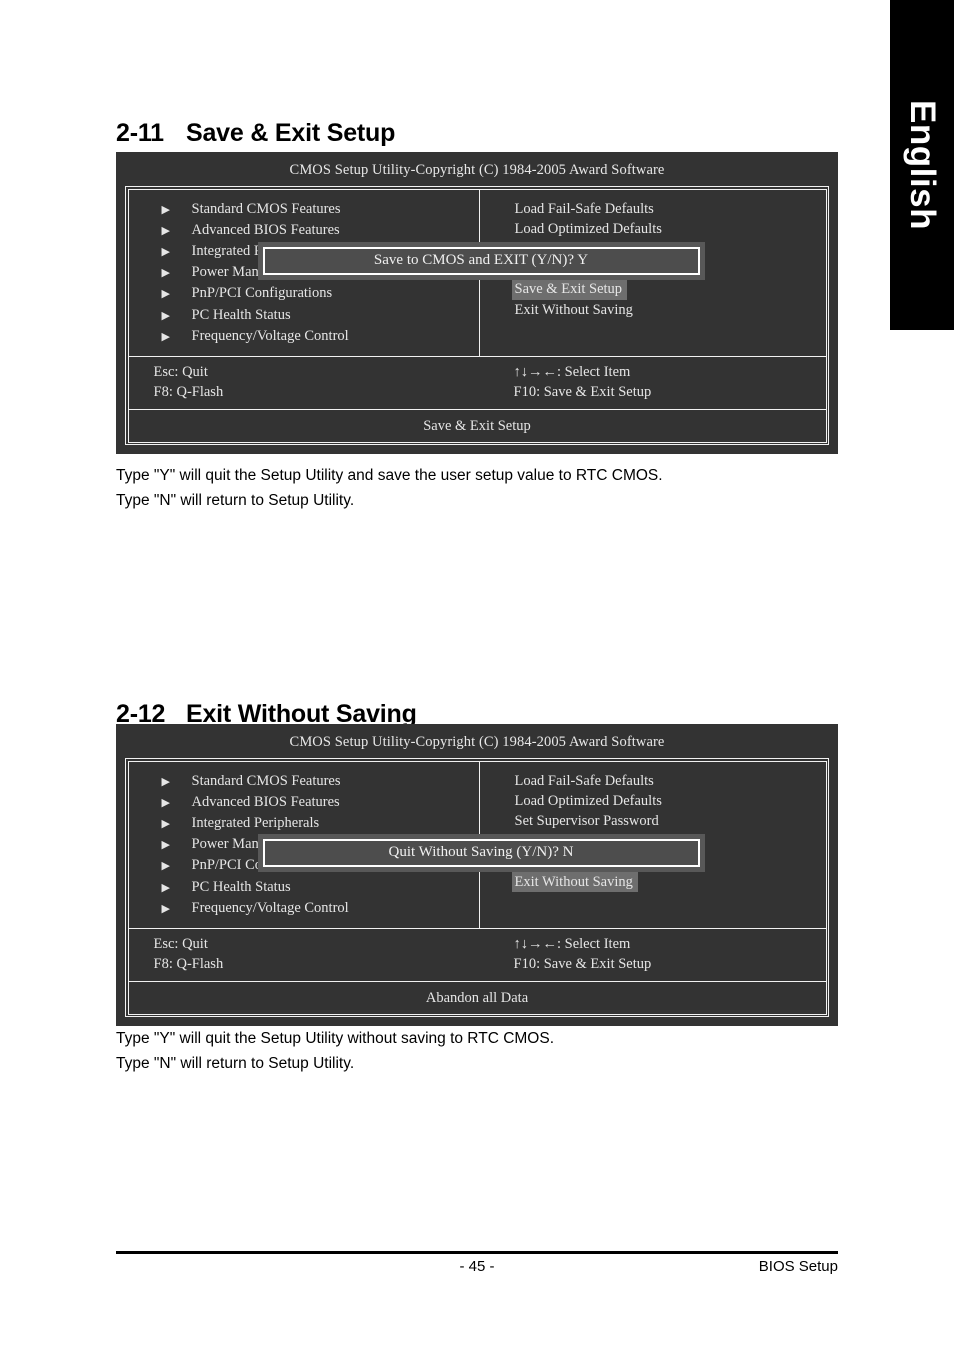 The height and width of the screenshot is (1354, 954). What do you see at coordinates (477, 1252) in the screenshot?
I see `footer-divider` at bounding box center [477, 1252].